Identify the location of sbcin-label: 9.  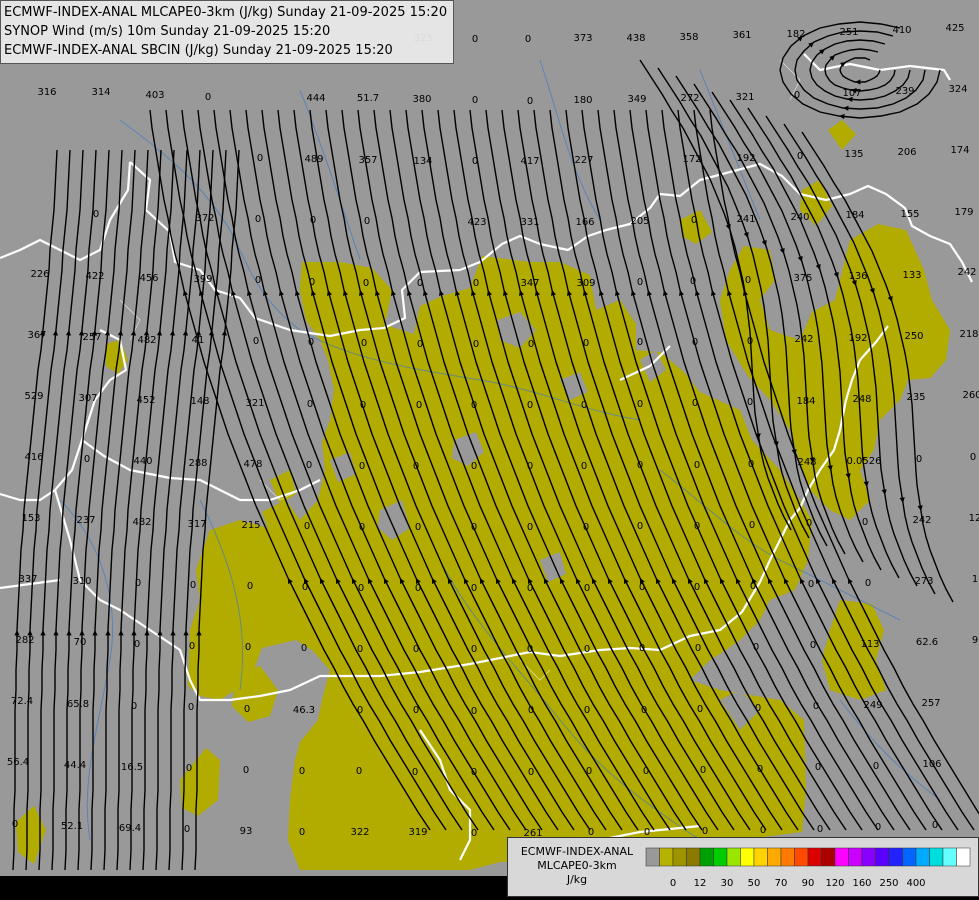
(975, 640).